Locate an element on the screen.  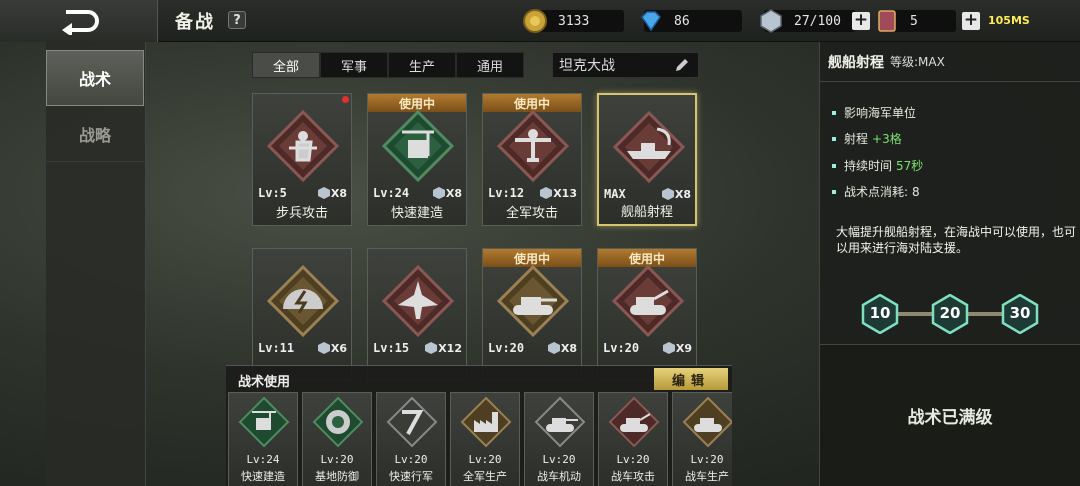
milestone-node: 30 is located at coordinates (1020, 314).